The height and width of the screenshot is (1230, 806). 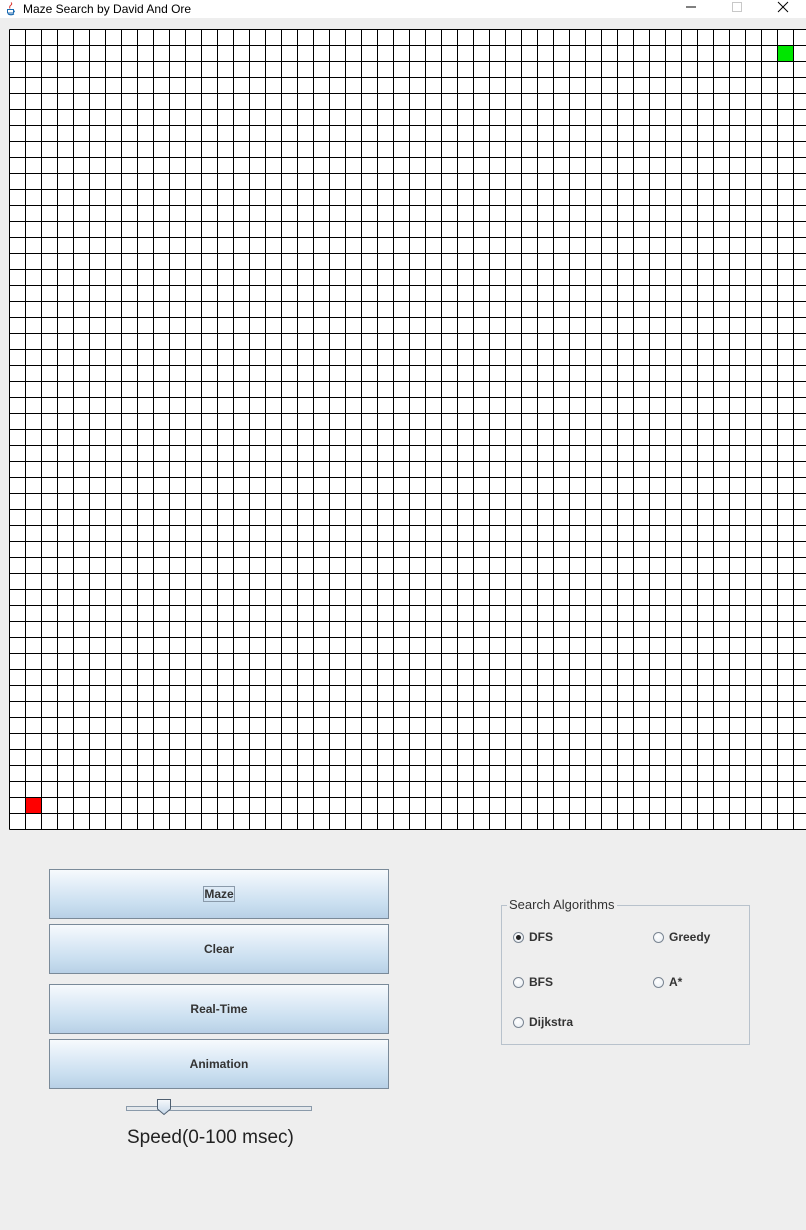 What do you see at coordinates (164, 1107) in the screenshot?
I see `speed-slider-thumb` at bounding box center [164, 1107].